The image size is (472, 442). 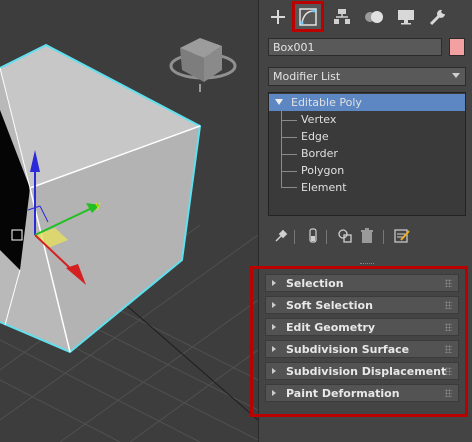 I want to click on stack-item-border: Border, so click(x=367, y=153).